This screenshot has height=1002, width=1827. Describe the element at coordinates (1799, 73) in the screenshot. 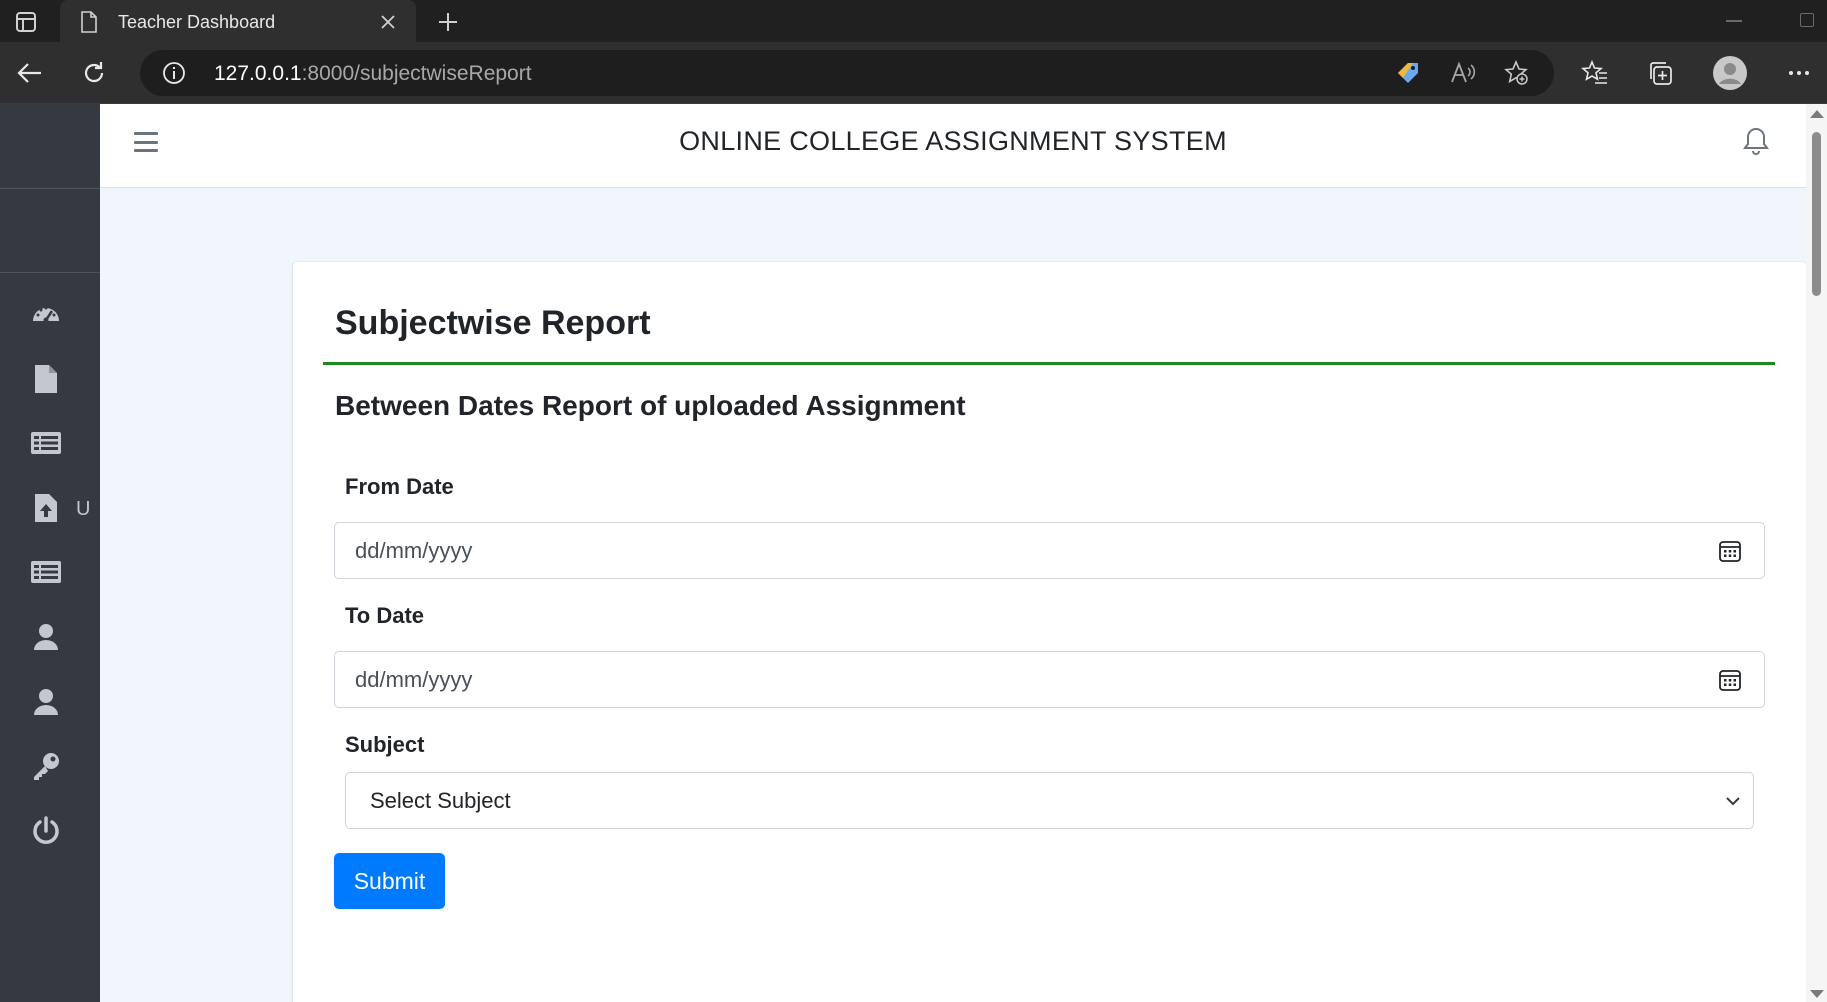

I see `more-options-icon` at that location.